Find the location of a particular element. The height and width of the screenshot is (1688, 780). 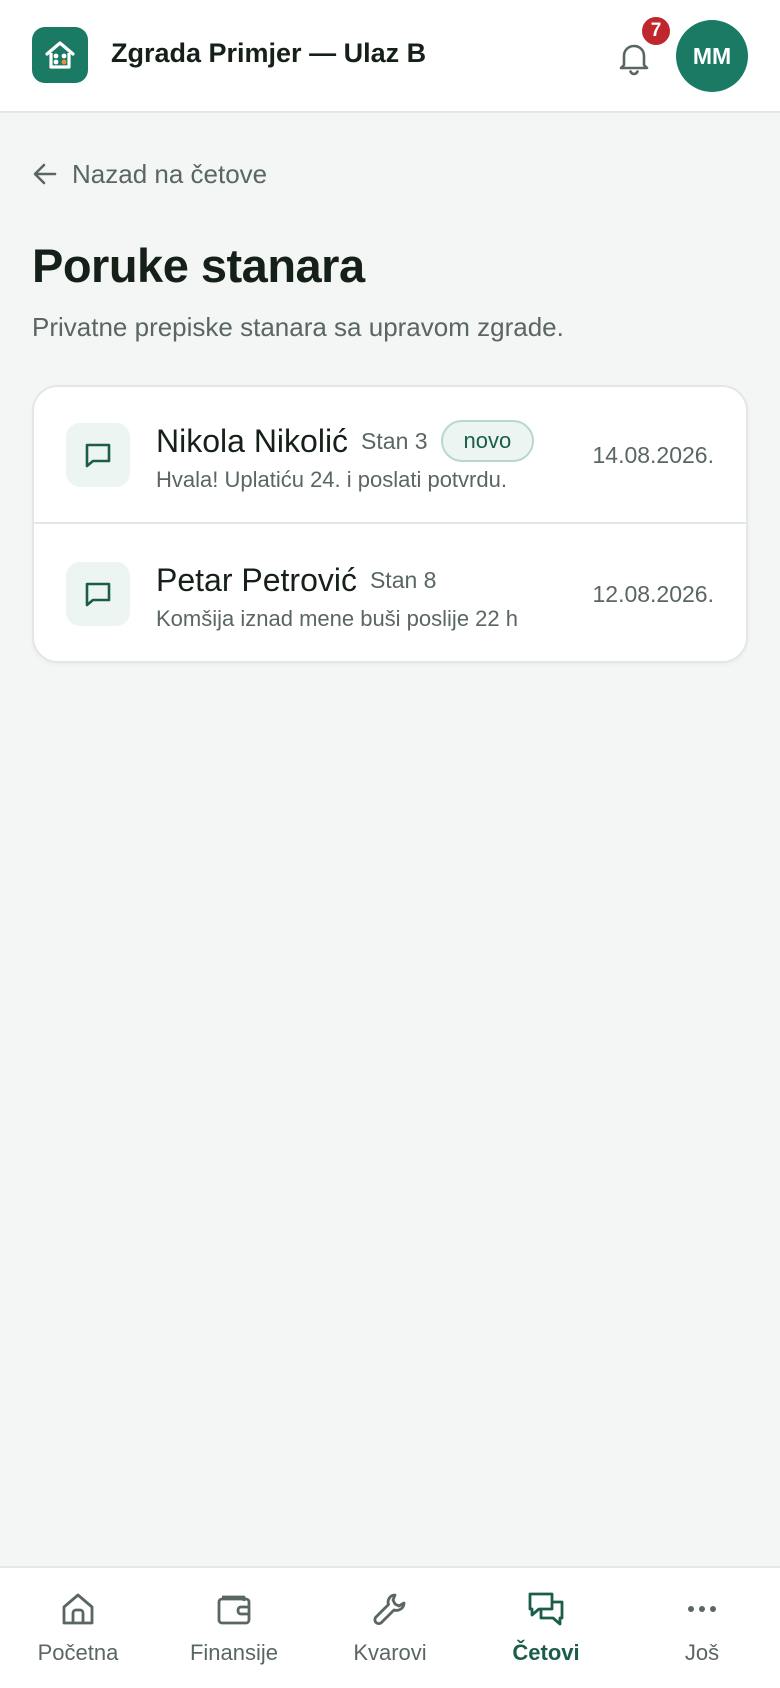

chat-date: 12.08.2026. is located at coordinates (653, 594).